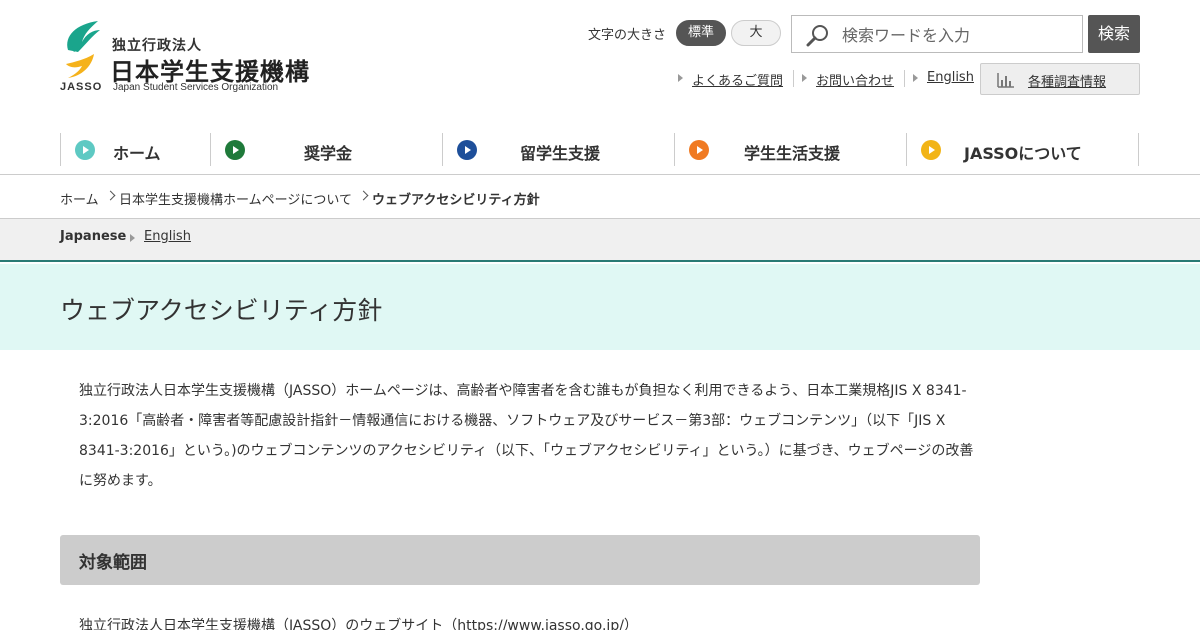  Describe the element at coordinates (83, 49) in the screenshot. I see `jasso-logo-mark-icon` at that location.